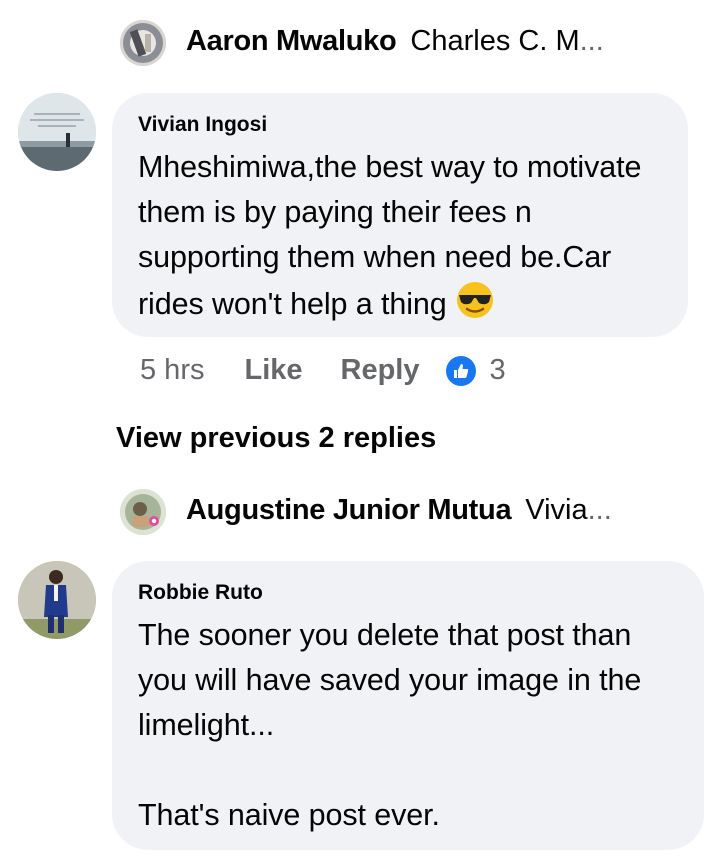  I want to click on comment-avatar-vivian, so click(57, 132).